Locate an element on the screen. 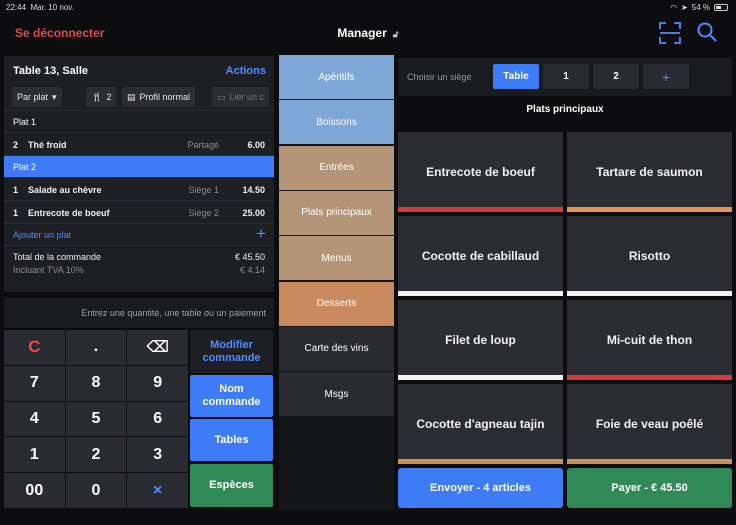 The width and height of the screenshot is (736, 525). wifi-icon: ◠ is located at coordinates (674, 7).